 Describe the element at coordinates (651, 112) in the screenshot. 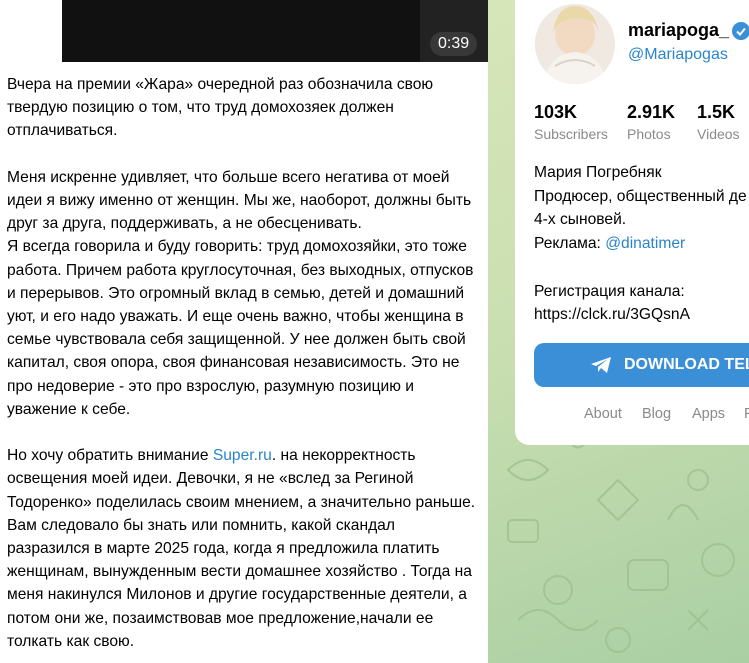

I see `stat-photos-value: 2.91K` at that location.